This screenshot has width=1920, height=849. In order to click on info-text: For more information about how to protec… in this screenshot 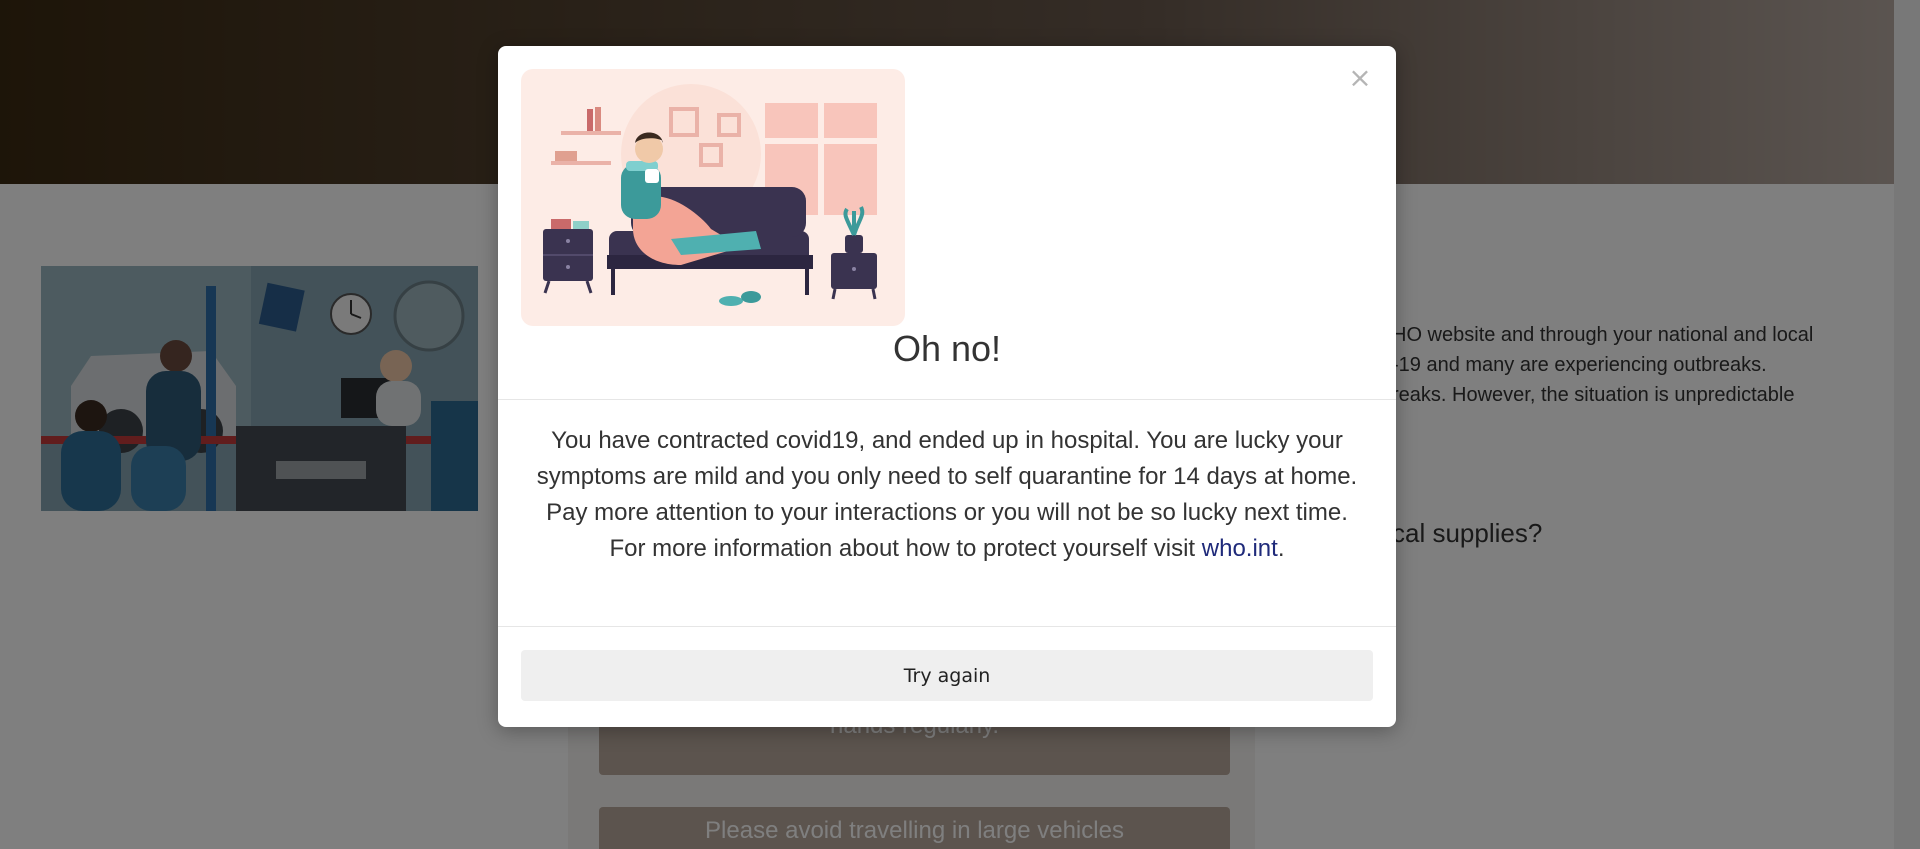, I will do `click(947, 549)`.